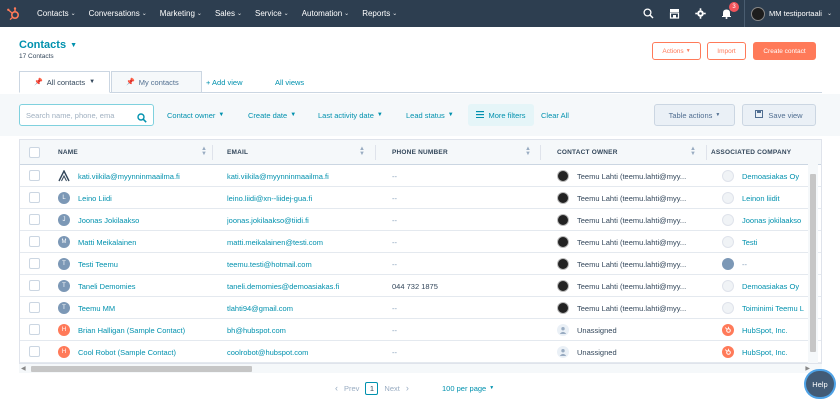  Describe the element at coordinates (118, 13) in the screenshot. I see `nav-conversations: Conversations ⌄` at that location.